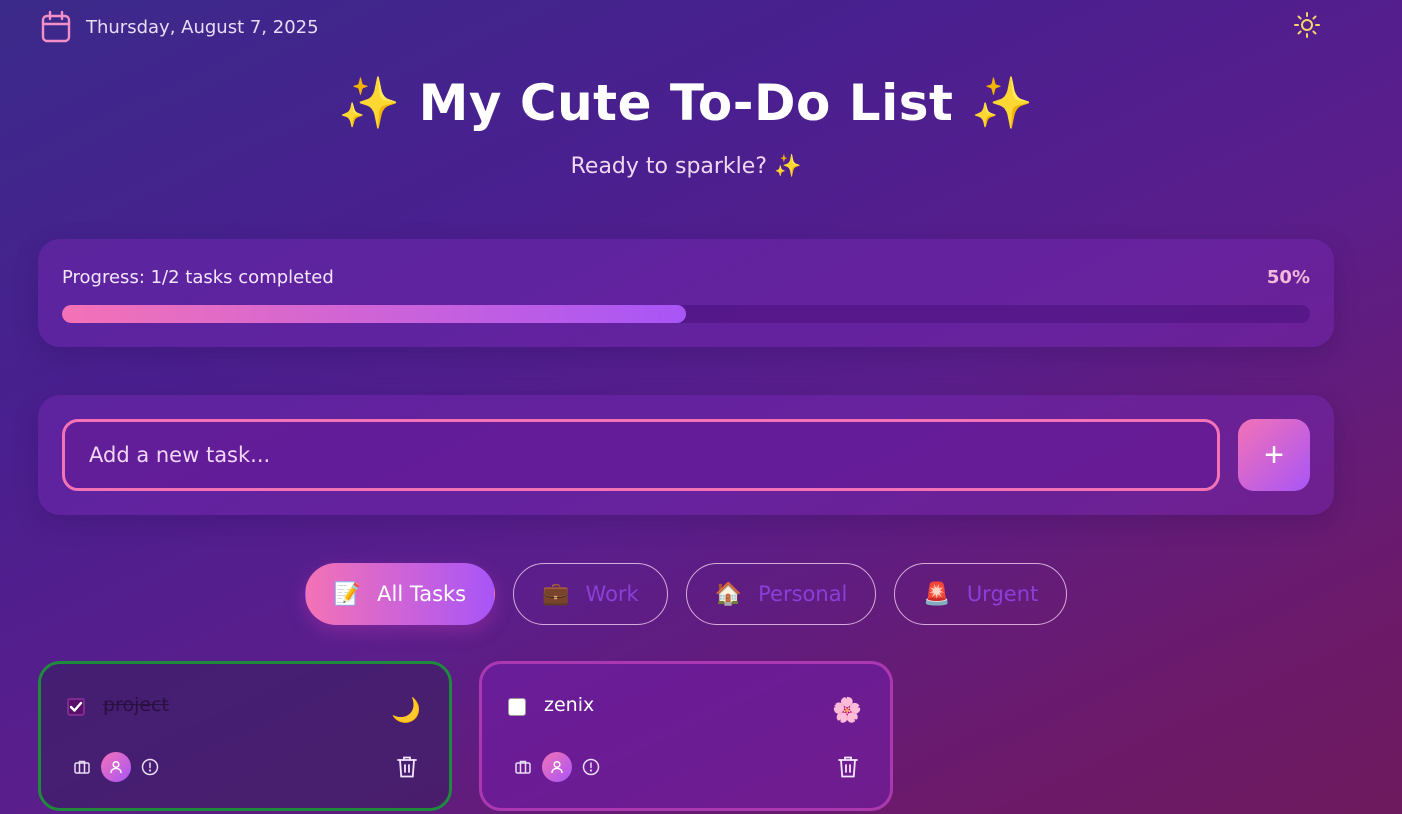 The width and height of the screenshot is (1402, 814). Describe the element at coordinates (803, 594) in the screenshot. I see `filter-label: Personal` at that location.